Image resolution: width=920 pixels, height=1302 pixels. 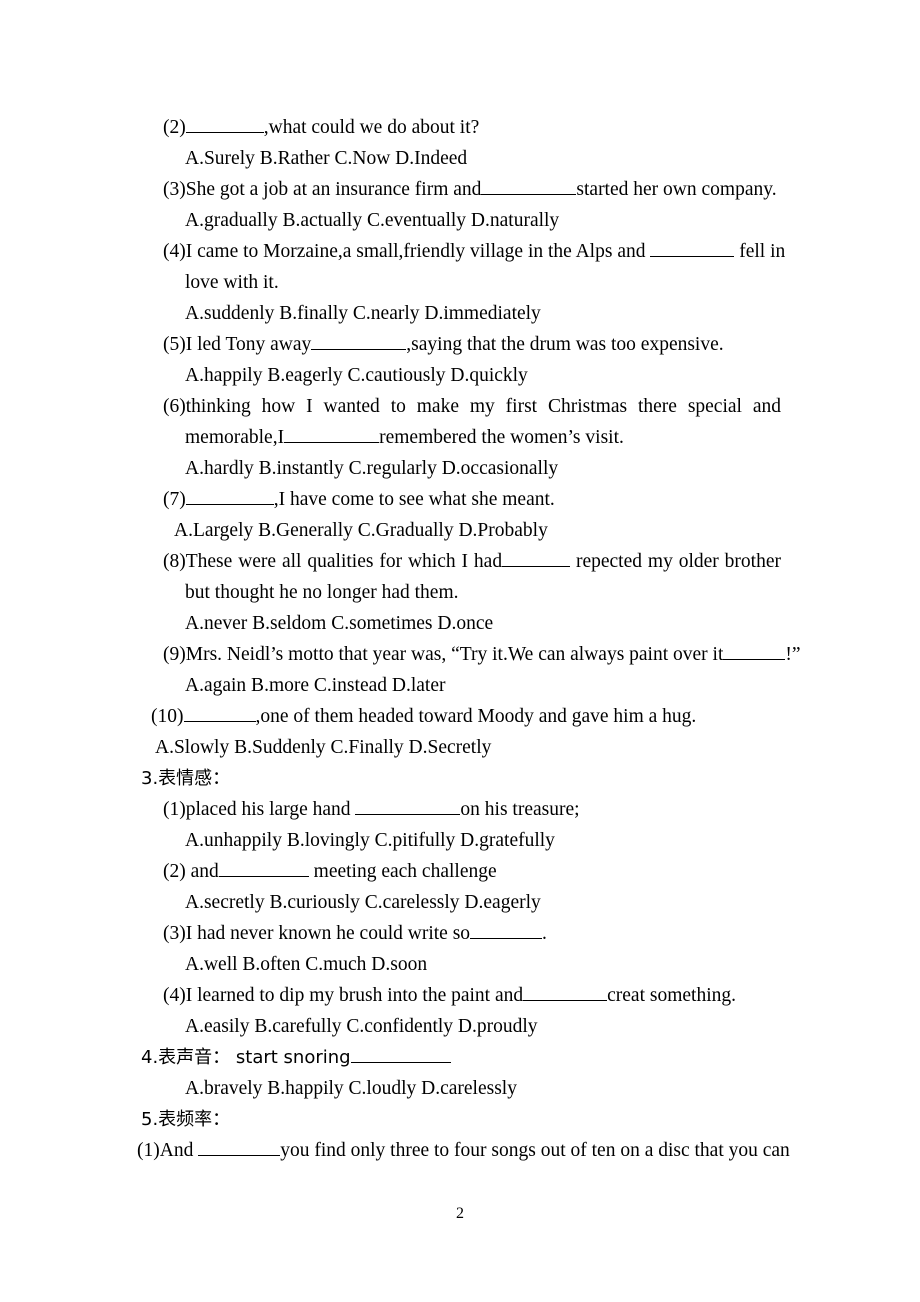 I want to click on options-row: A.never B.seldom C.sometimes D.once, so click(x=483, y=623).